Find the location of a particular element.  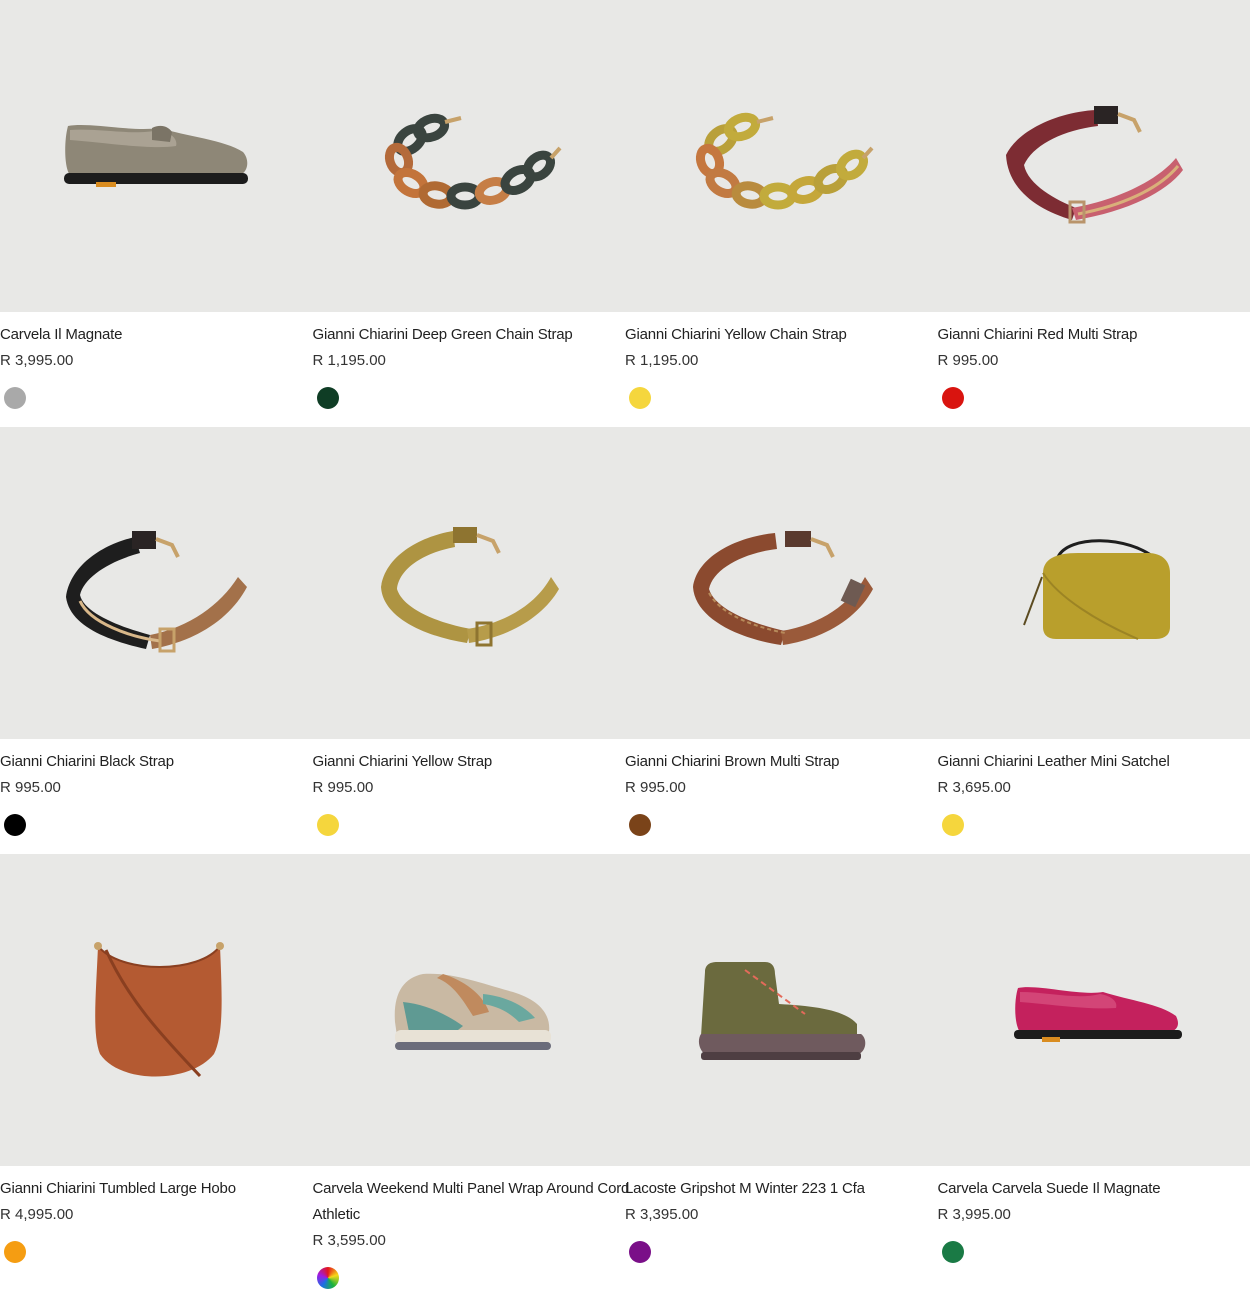

product-name: Lacoste Gripshot M Winter 223 1 Cfa is located at coordinates (790, 1189).